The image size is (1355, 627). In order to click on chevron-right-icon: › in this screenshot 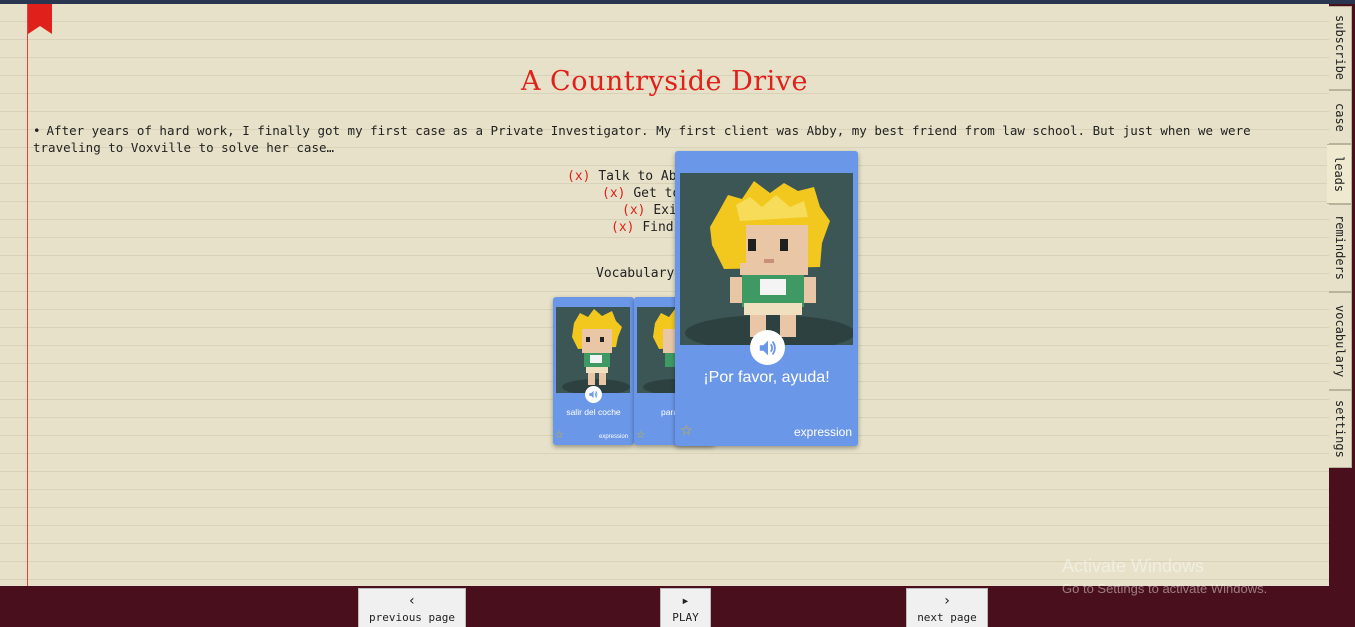, I will do `click(947, 601)`.